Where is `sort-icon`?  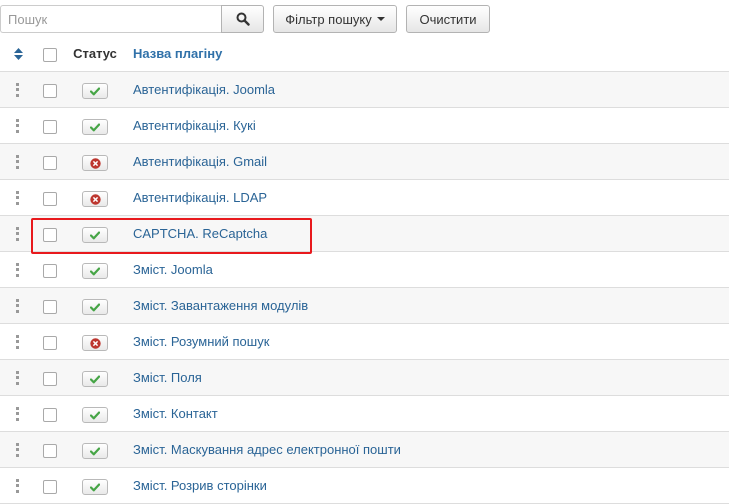
sort-icon is located at coordinates (18, 53).